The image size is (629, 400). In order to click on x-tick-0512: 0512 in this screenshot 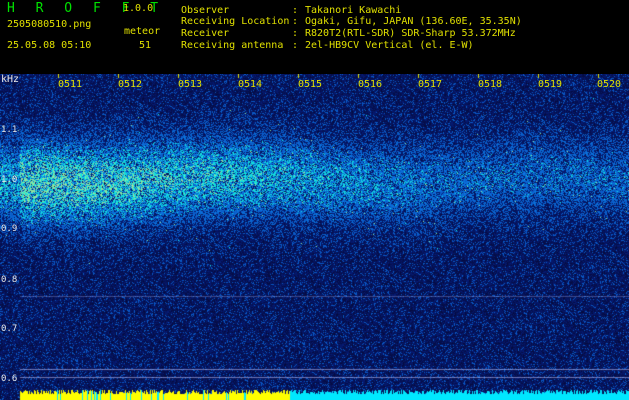, I will do `click(130, 84)`.